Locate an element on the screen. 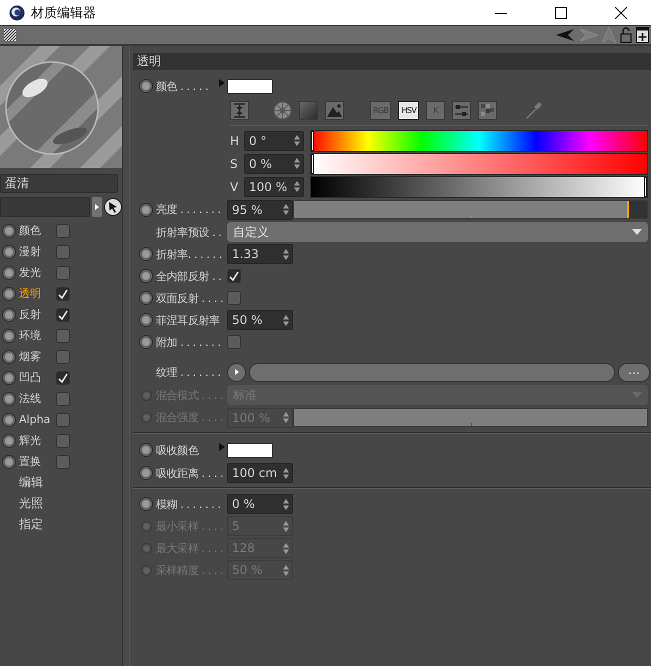  number-field: 100 cm is located at coordinates (260, 473).